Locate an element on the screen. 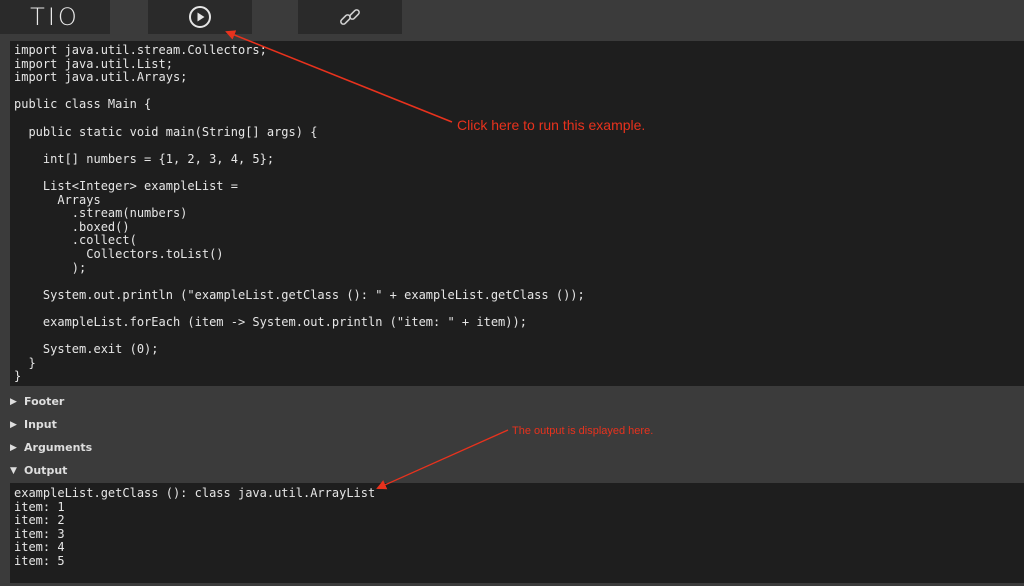 The image size is (1024, 586). code-line: import java.util.stream.Collectors; is located at coordinates (140, 50).